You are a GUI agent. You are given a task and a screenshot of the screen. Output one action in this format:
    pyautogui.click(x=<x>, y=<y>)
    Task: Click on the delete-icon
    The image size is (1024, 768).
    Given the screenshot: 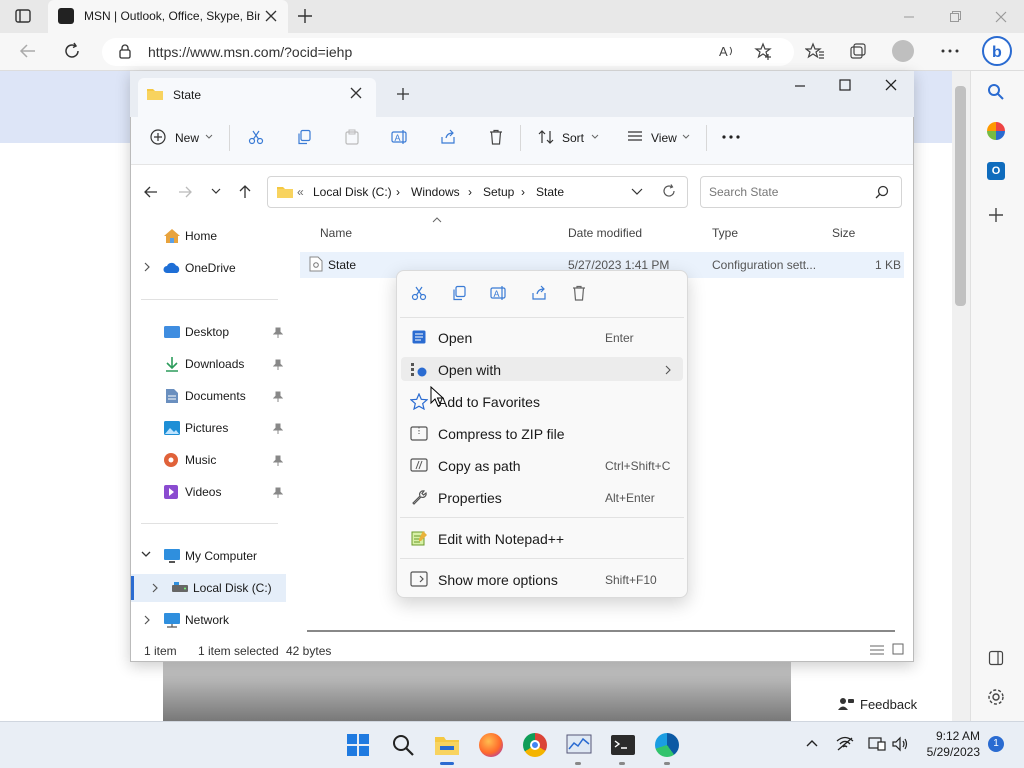 What is the action you would take?
    pyautogui.click(x=496, y=137)
    